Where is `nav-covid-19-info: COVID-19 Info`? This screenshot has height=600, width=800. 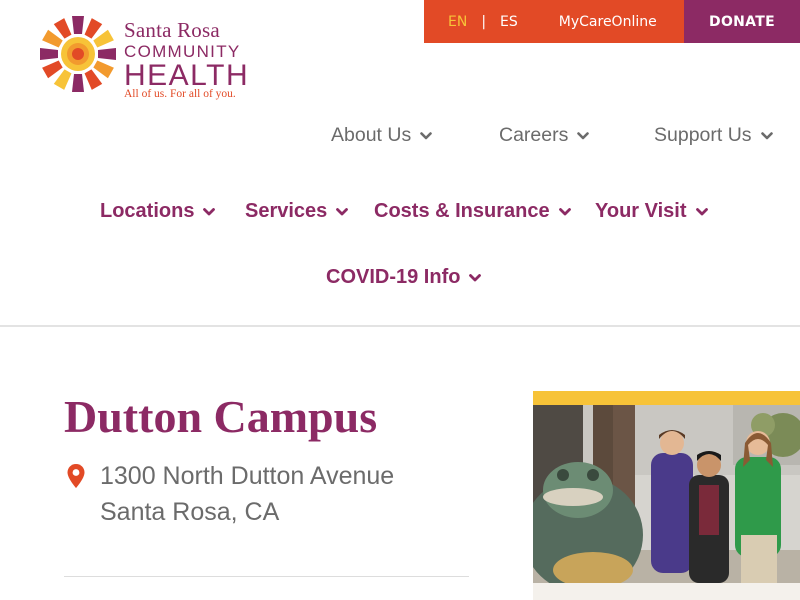
nav-covid-19-info: COVID-19 Info is located at coordinates (404, 277).